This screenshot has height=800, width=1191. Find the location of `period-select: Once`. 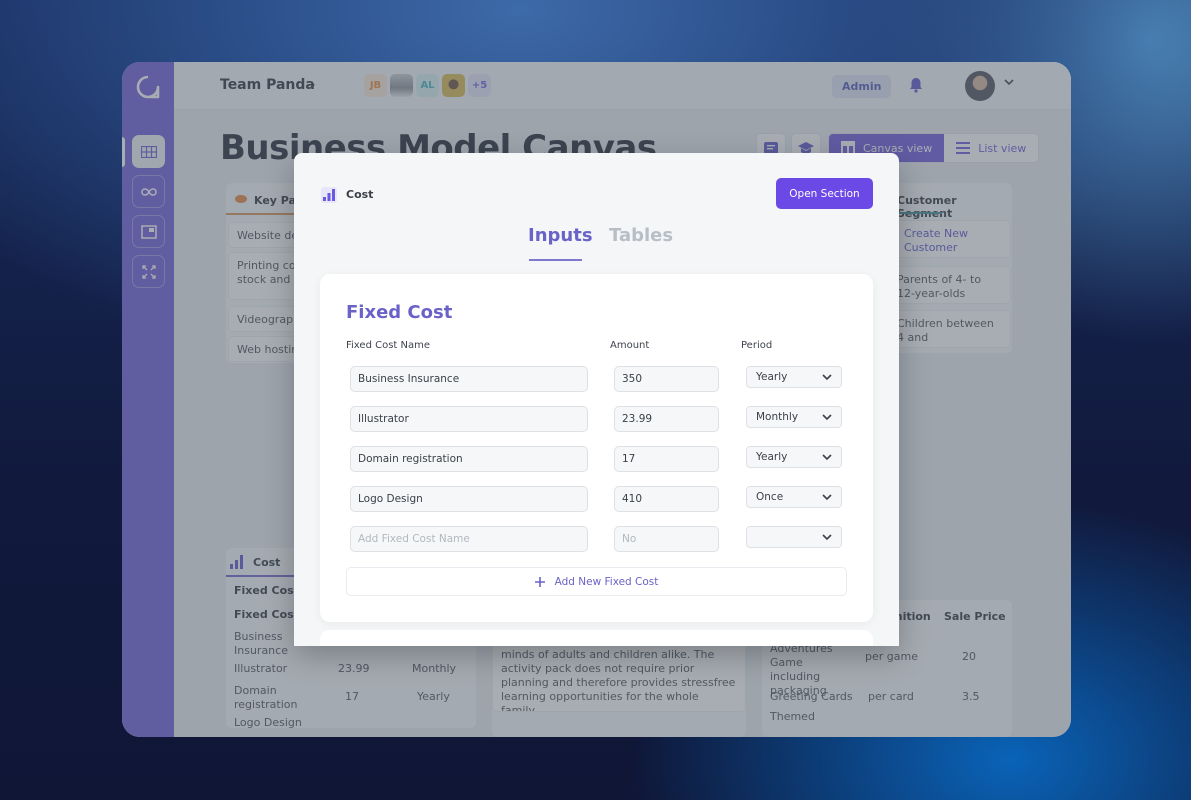

period-select: Once is located at coordinates (794, 497).